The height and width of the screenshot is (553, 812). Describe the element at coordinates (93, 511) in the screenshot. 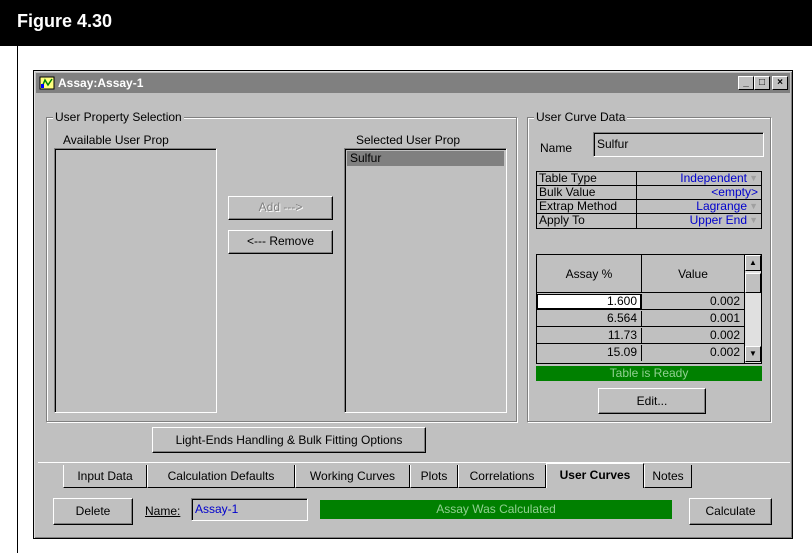

I see `delete-button: Delete` at that location.